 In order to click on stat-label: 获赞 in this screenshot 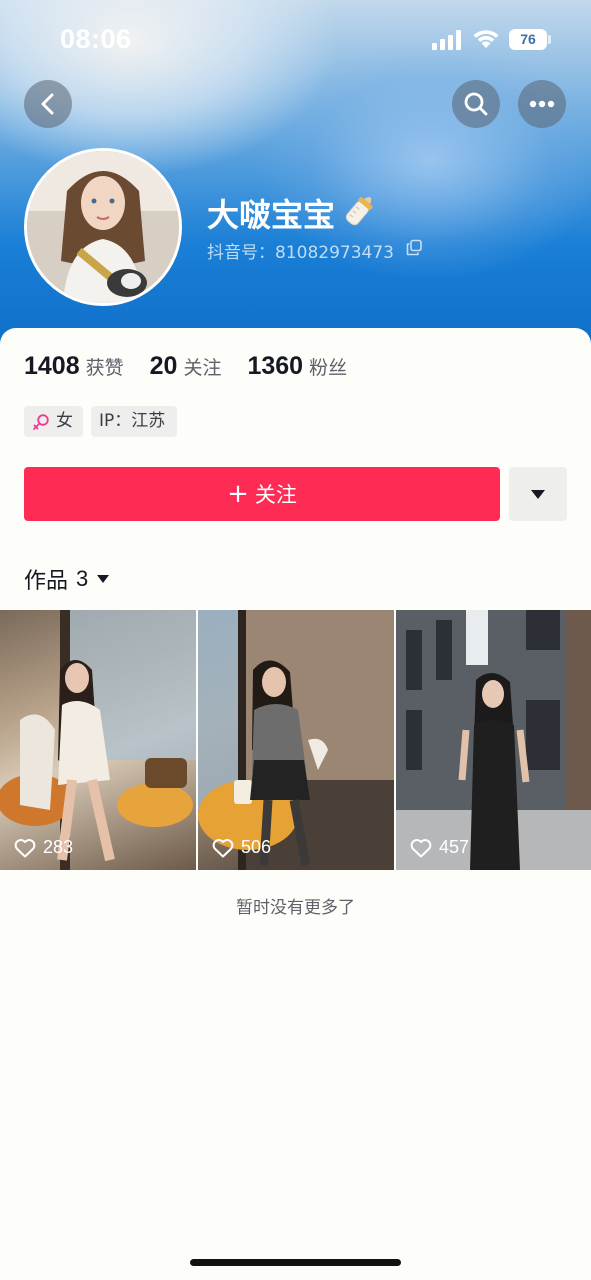, I will do `click(104, 368)`.